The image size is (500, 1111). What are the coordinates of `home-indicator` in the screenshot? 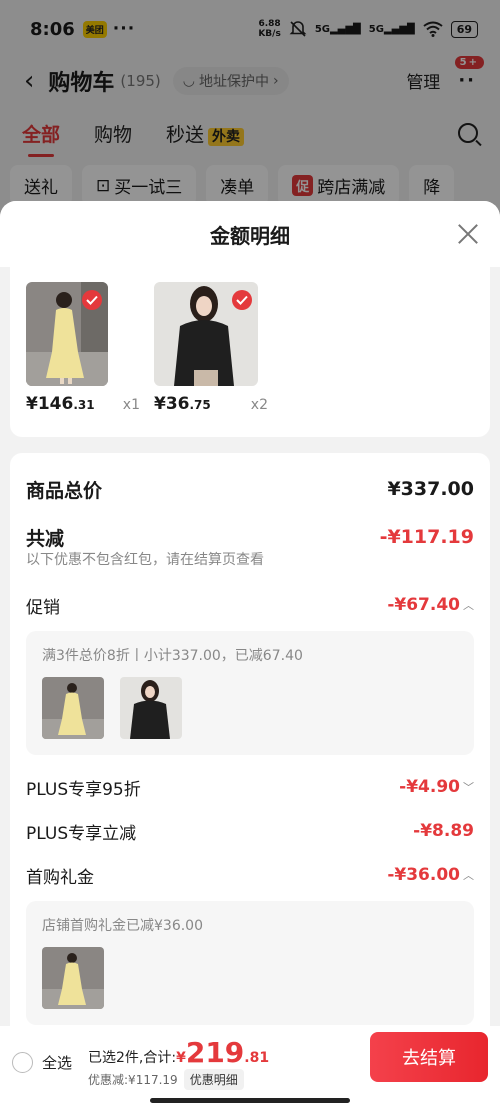 It's located at (250, 1100).